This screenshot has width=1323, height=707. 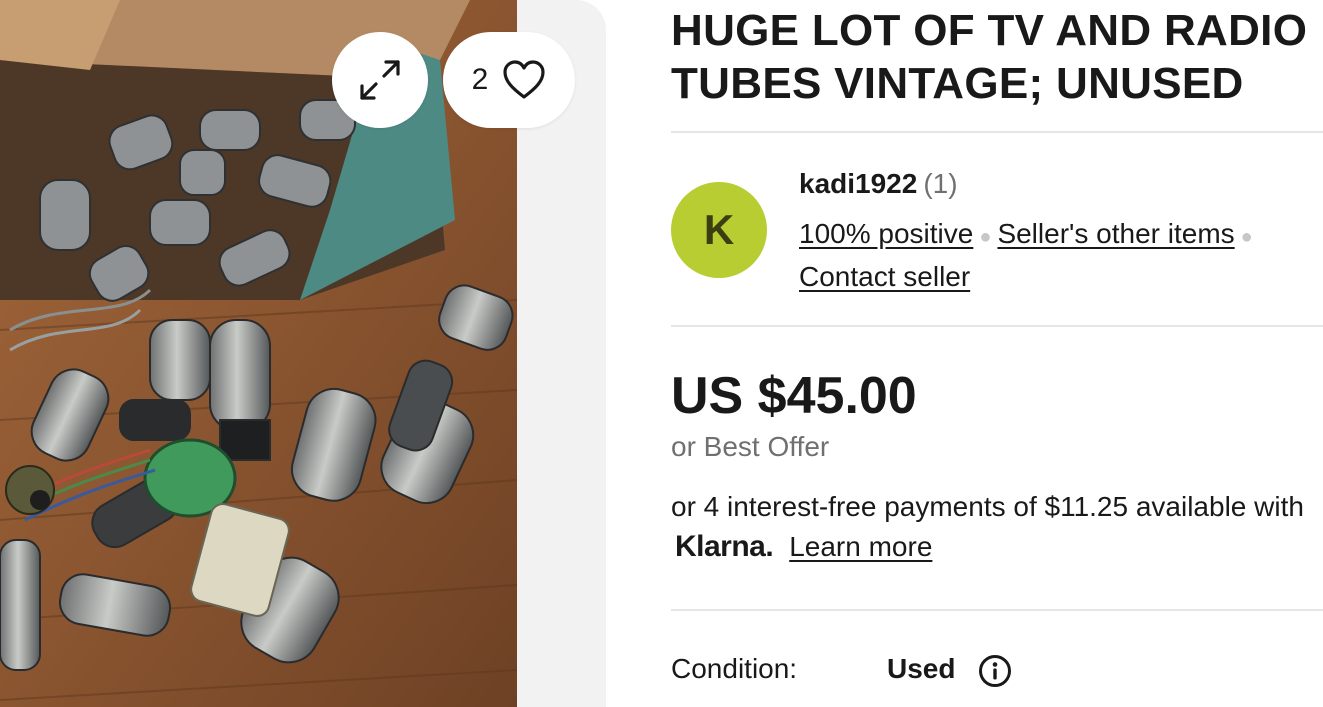 What do you see at coordinates (989, 30) in the screenshot?
I see `title-line-1: HUGE LOT OF TV AND RADIO` at bounding box center [989, 30].